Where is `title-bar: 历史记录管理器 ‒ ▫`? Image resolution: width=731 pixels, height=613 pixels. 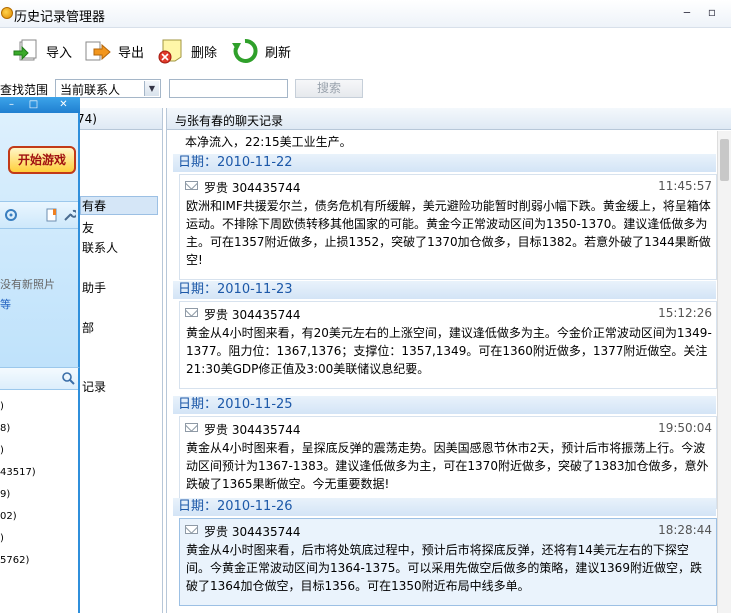
title-bar: 历史记录管理器 ‒ ▫ is located at coordinates (365, 14).